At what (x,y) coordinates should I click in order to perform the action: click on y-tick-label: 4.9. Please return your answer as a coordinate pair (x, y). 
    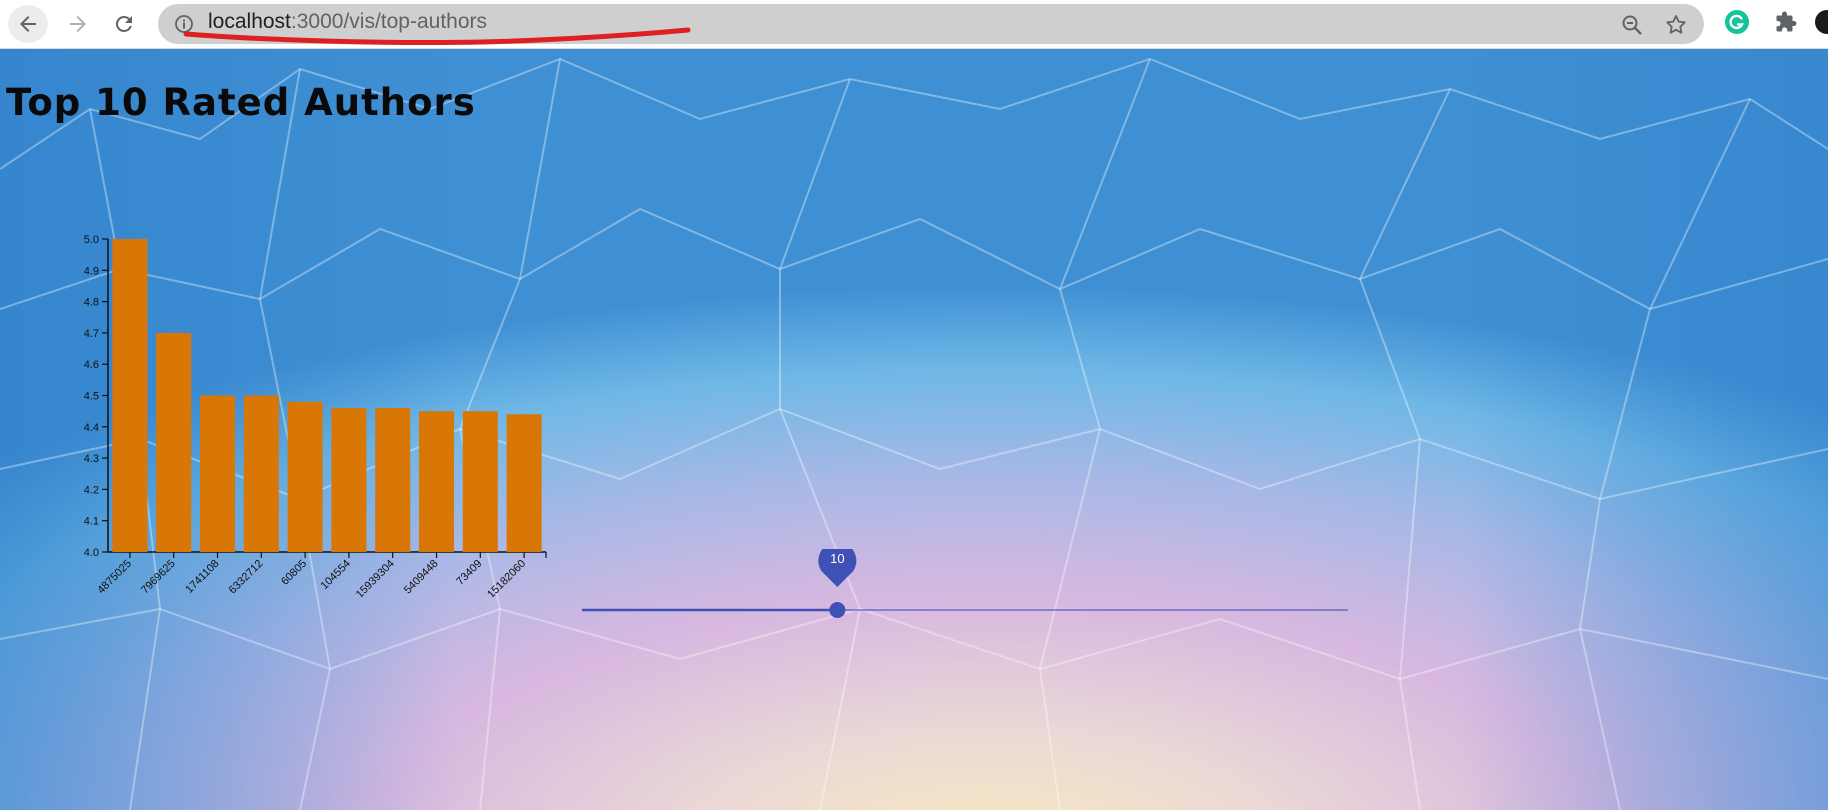
    Looking at the image, I should click on (91, 271).